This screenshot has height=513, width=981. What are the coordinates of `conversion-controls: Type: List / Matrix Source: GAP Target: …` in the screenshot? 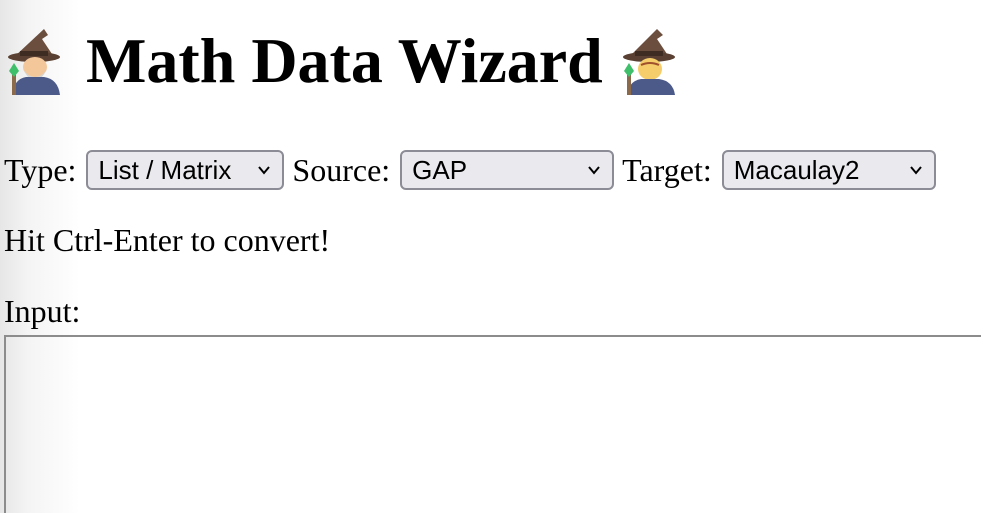 It's located at (470, 170).